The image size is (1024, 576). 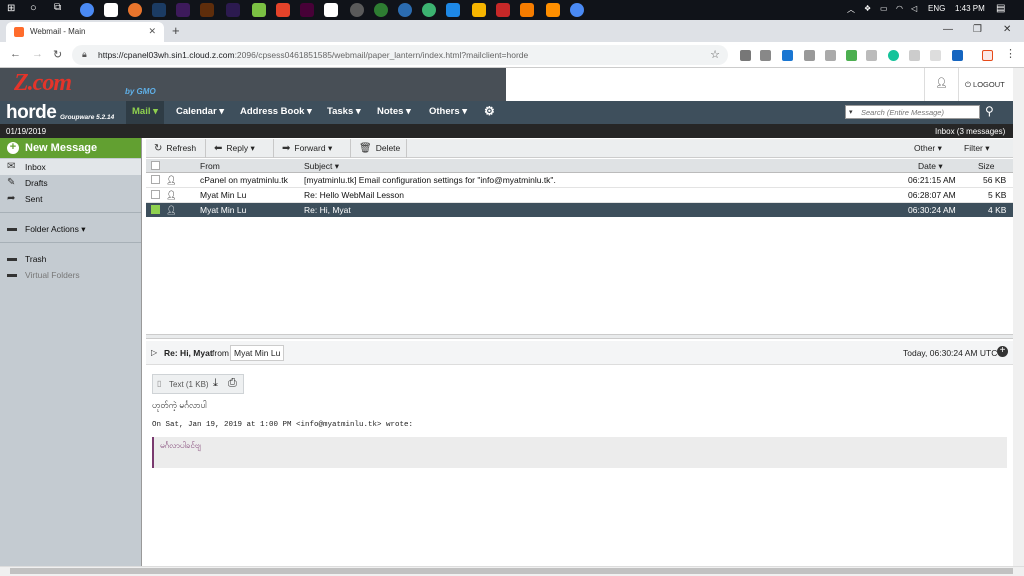 What do you see at coordinates (765, 55) in the screenshot?
I see `cast-icon` at bounding box center [765, 55].